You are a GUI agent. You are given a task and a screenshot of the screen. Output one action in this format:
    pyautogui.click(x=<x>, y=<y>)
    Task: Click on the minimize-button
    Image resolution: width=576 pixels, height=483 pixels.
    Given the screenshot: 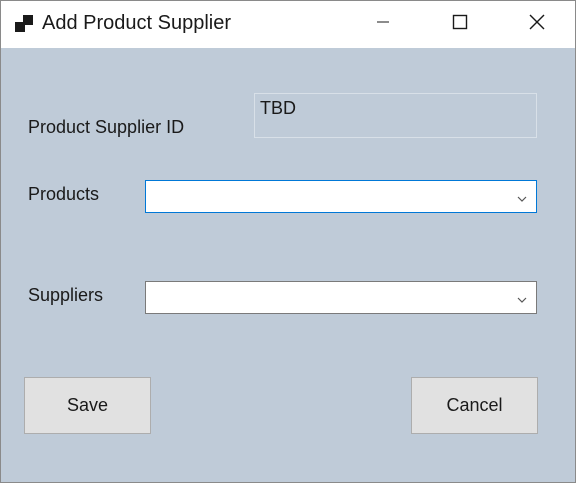 What is the action you would take?
    pyautogui.click(x=383, y=24)
    